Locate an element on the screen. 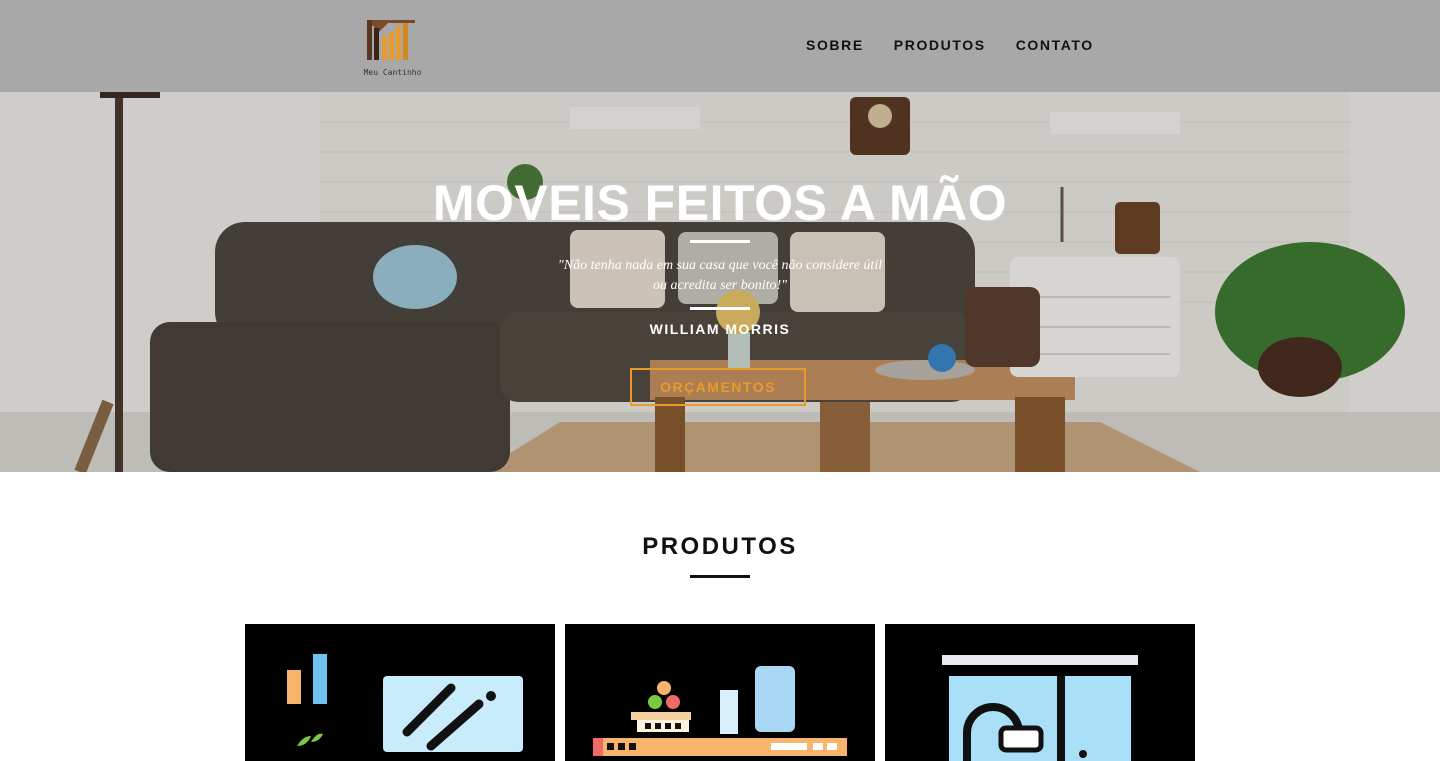 The width and height of the screenshot is (1440, 761). product-card-desk is located at coordinates (400, 692).